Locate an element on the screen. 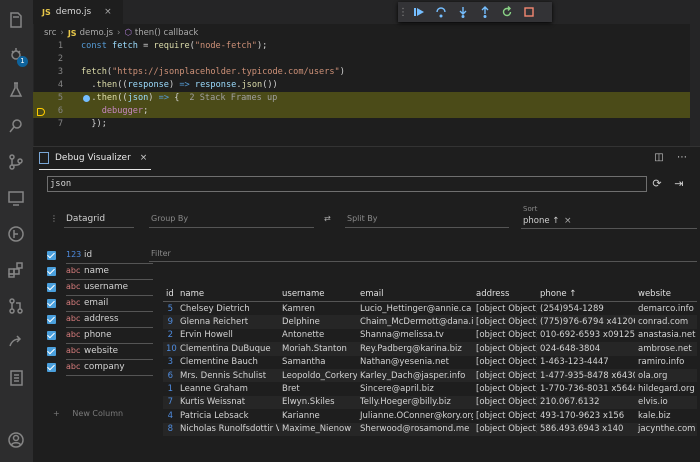  code-line: 2 is located at coordinates (366, 59).